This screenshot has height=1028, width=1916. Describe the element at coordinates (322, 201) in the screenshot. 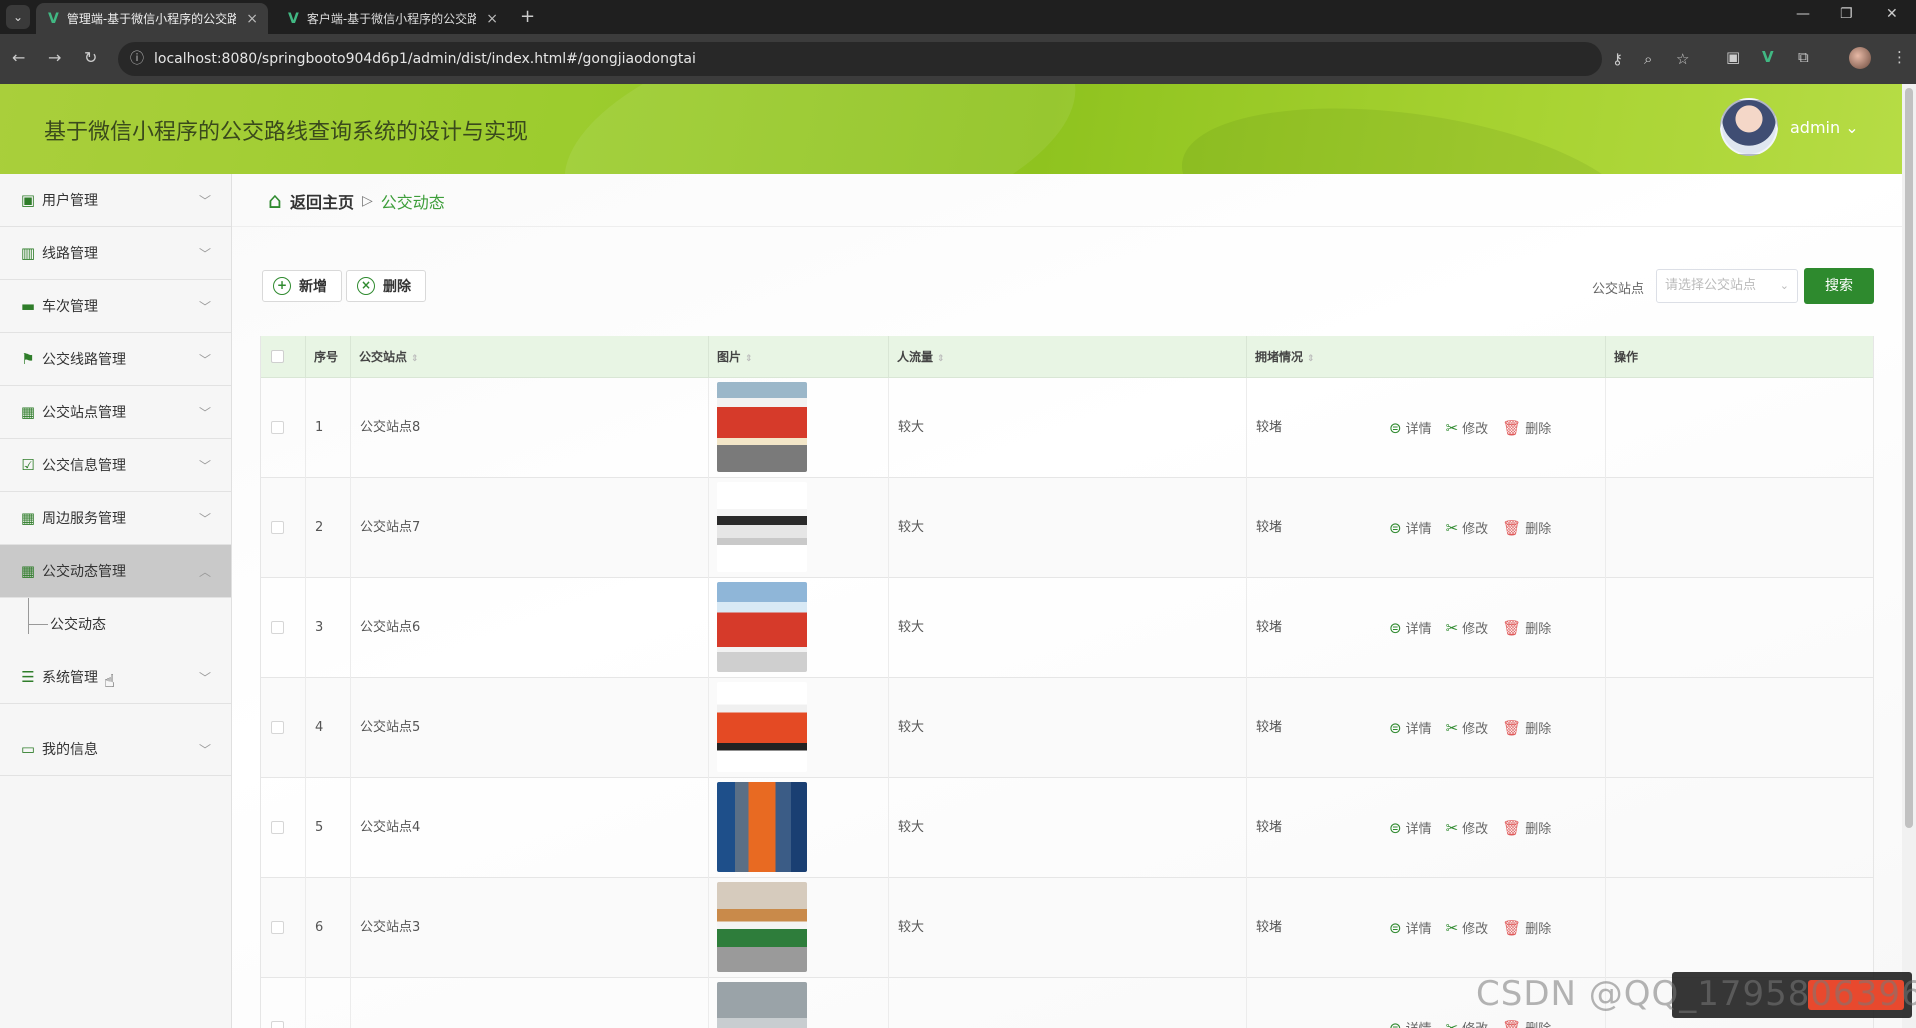

I see `breadcrumb-home: 返回主页` at that location.